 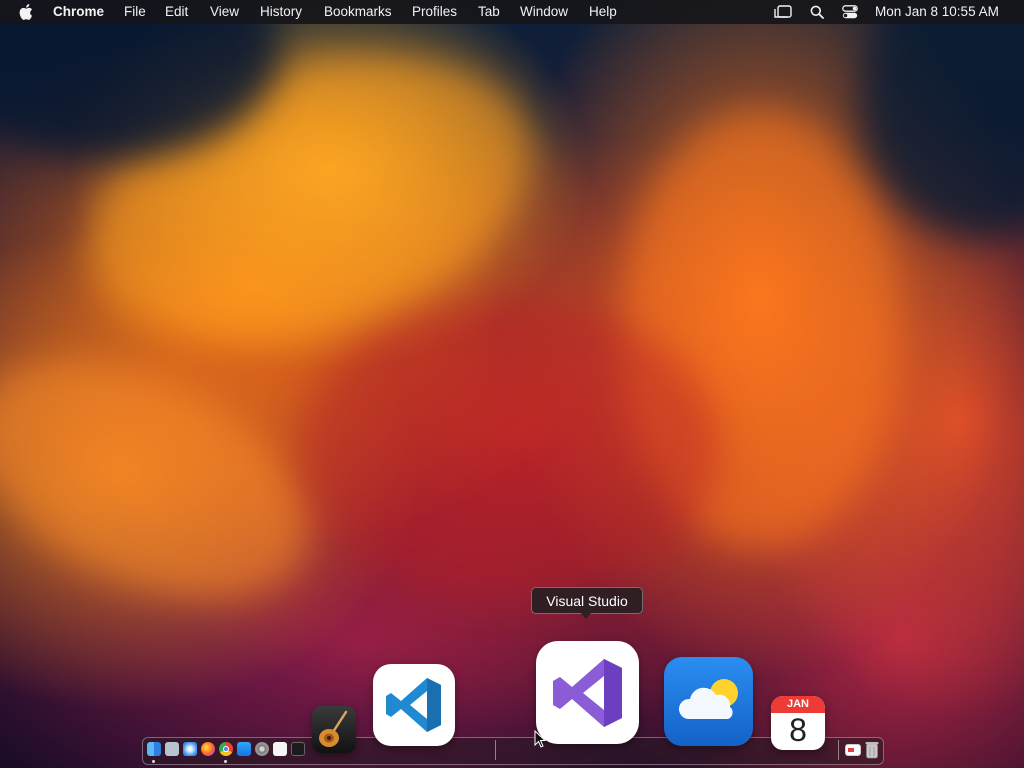 What do you see at coordinates (937, 11) in the screenshot?
I see `menu-clock: Mon Jan 8 10:55 AM` at bounding box center [937, 11].